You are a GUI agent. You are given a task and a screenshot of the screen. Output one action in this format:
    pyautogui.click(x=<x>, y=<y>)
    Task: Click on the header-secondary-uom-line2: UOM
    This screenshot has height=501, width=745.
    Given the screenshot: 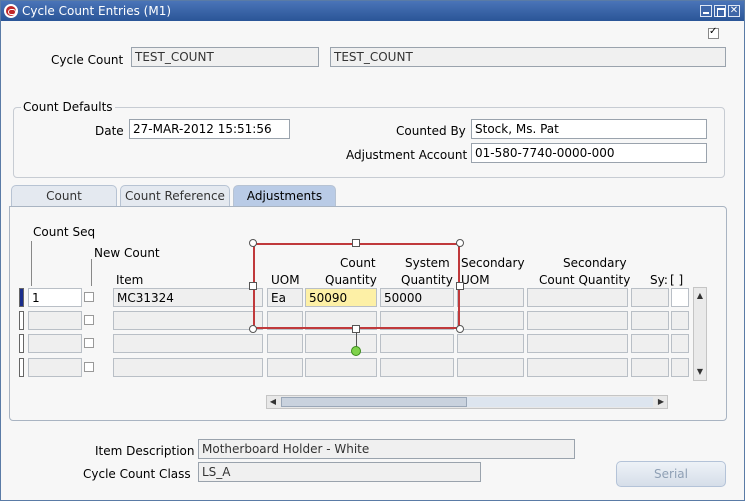 What is the action you would take?
    pyautogui.click(x=475, y=280)
    